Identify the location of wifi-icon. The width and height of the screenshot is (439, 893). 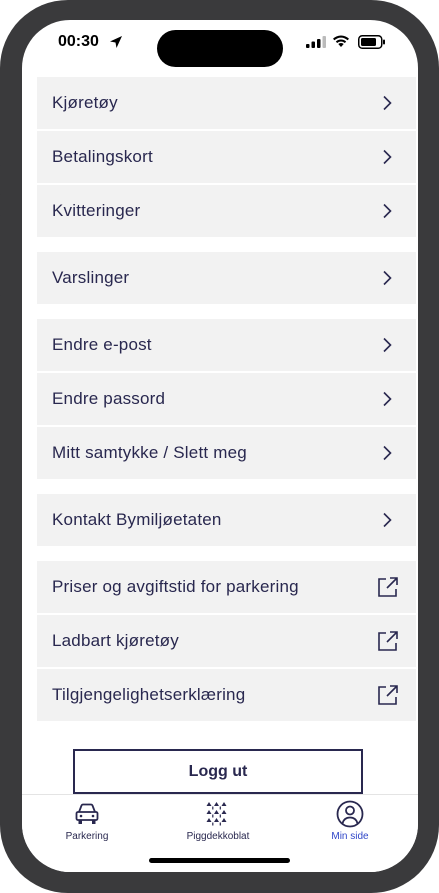
(341, 41).